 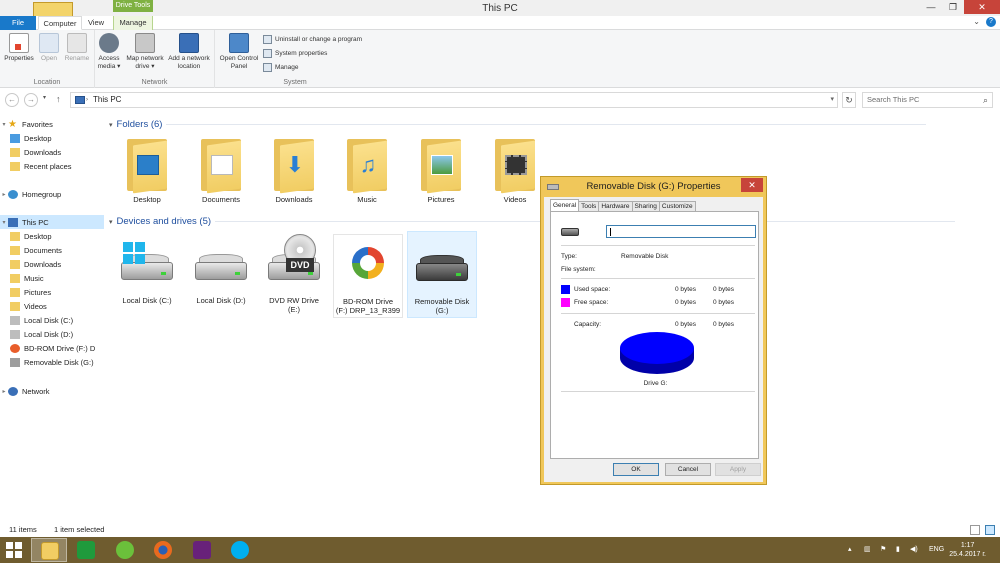 I want to click on add-network-location-button: Add a network location, so click(x=189, y=52).